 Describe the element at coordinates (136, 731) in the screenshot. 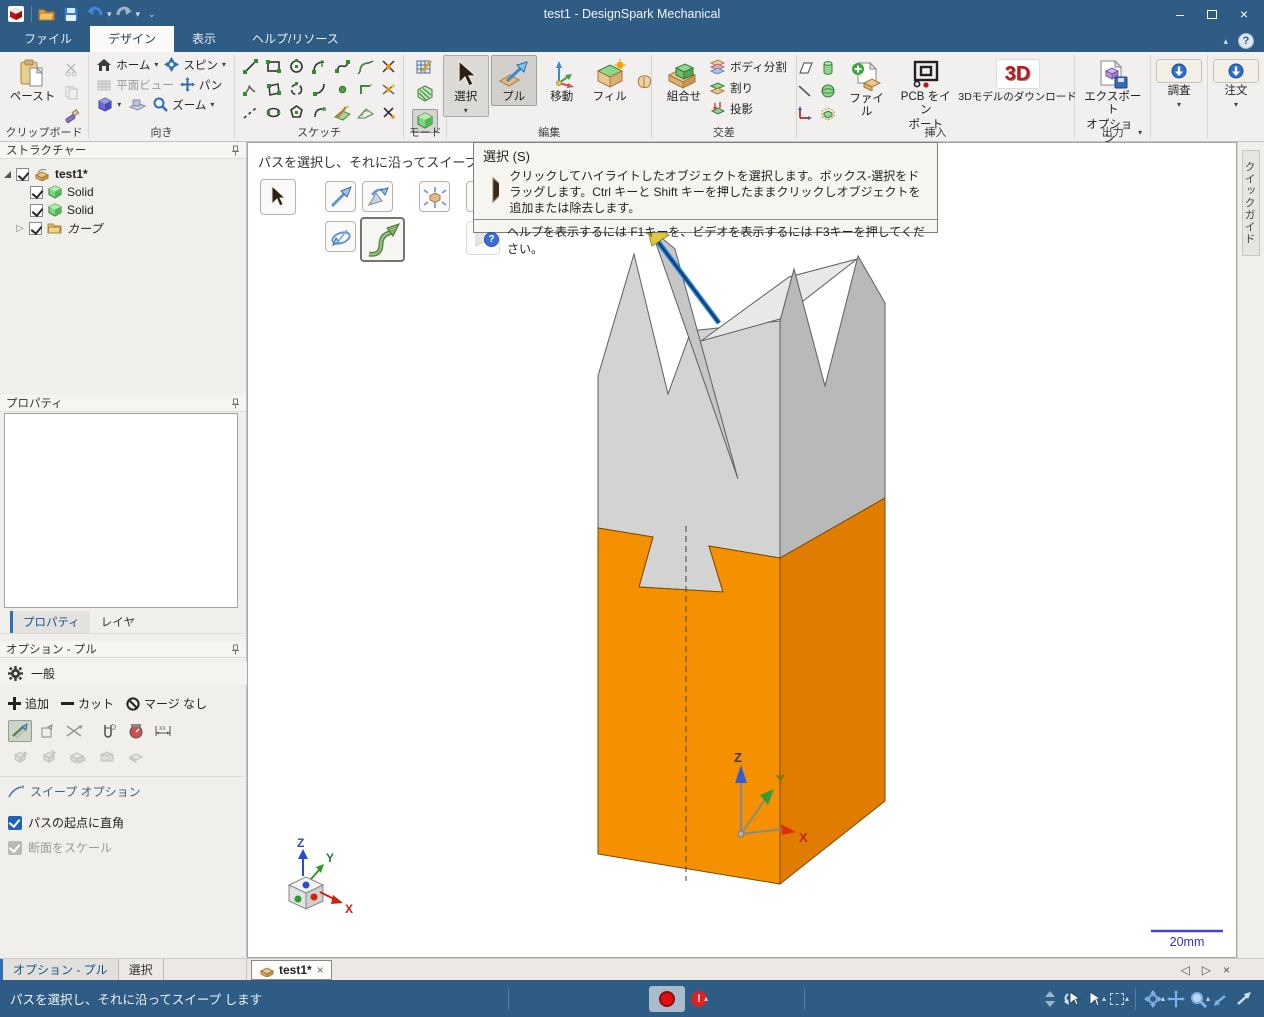

I see `gauge-button` at that location.